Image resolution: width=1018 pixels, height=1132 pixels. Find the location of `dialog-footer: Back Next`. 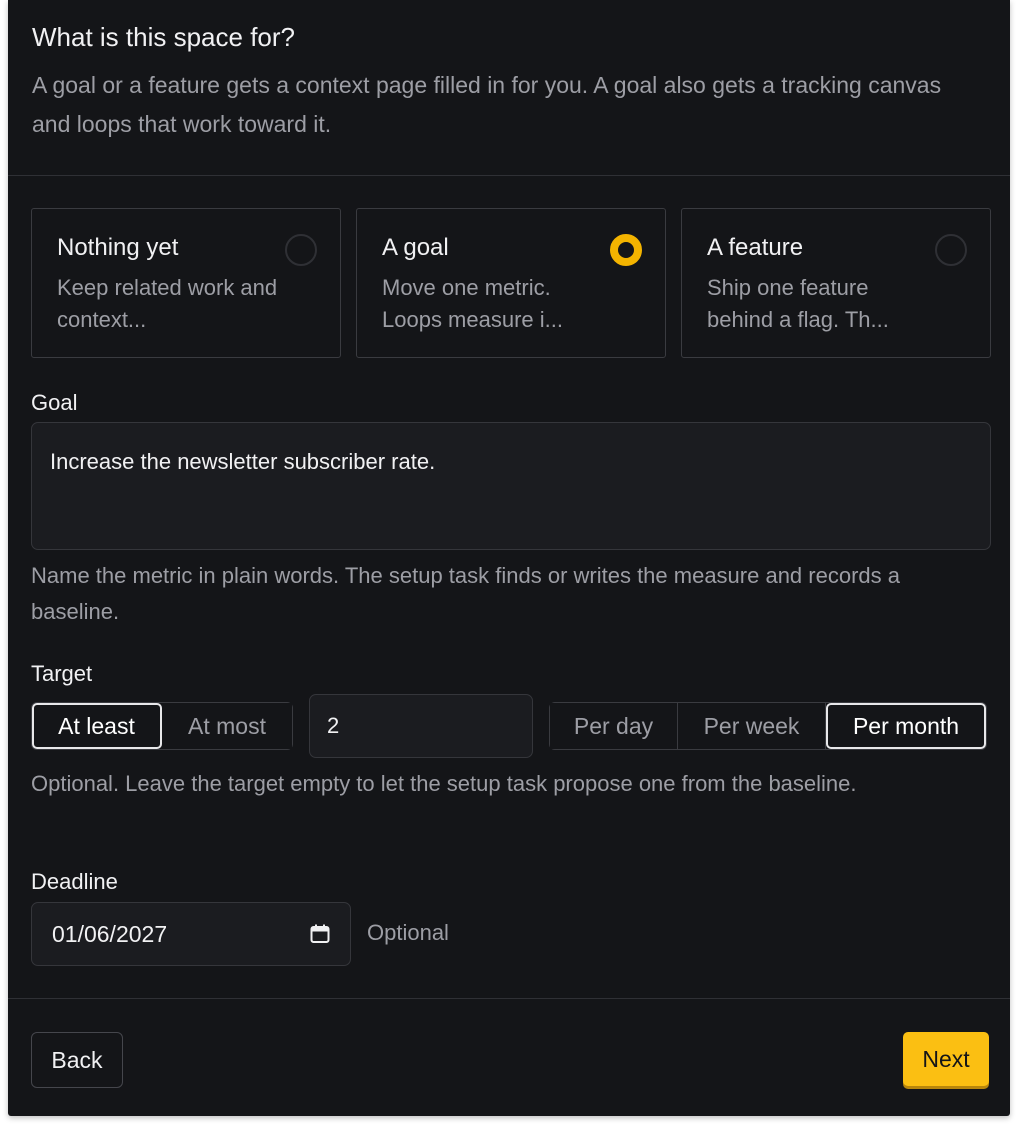

dialog-footer: Back Next is located at coordinates (509, 1057).